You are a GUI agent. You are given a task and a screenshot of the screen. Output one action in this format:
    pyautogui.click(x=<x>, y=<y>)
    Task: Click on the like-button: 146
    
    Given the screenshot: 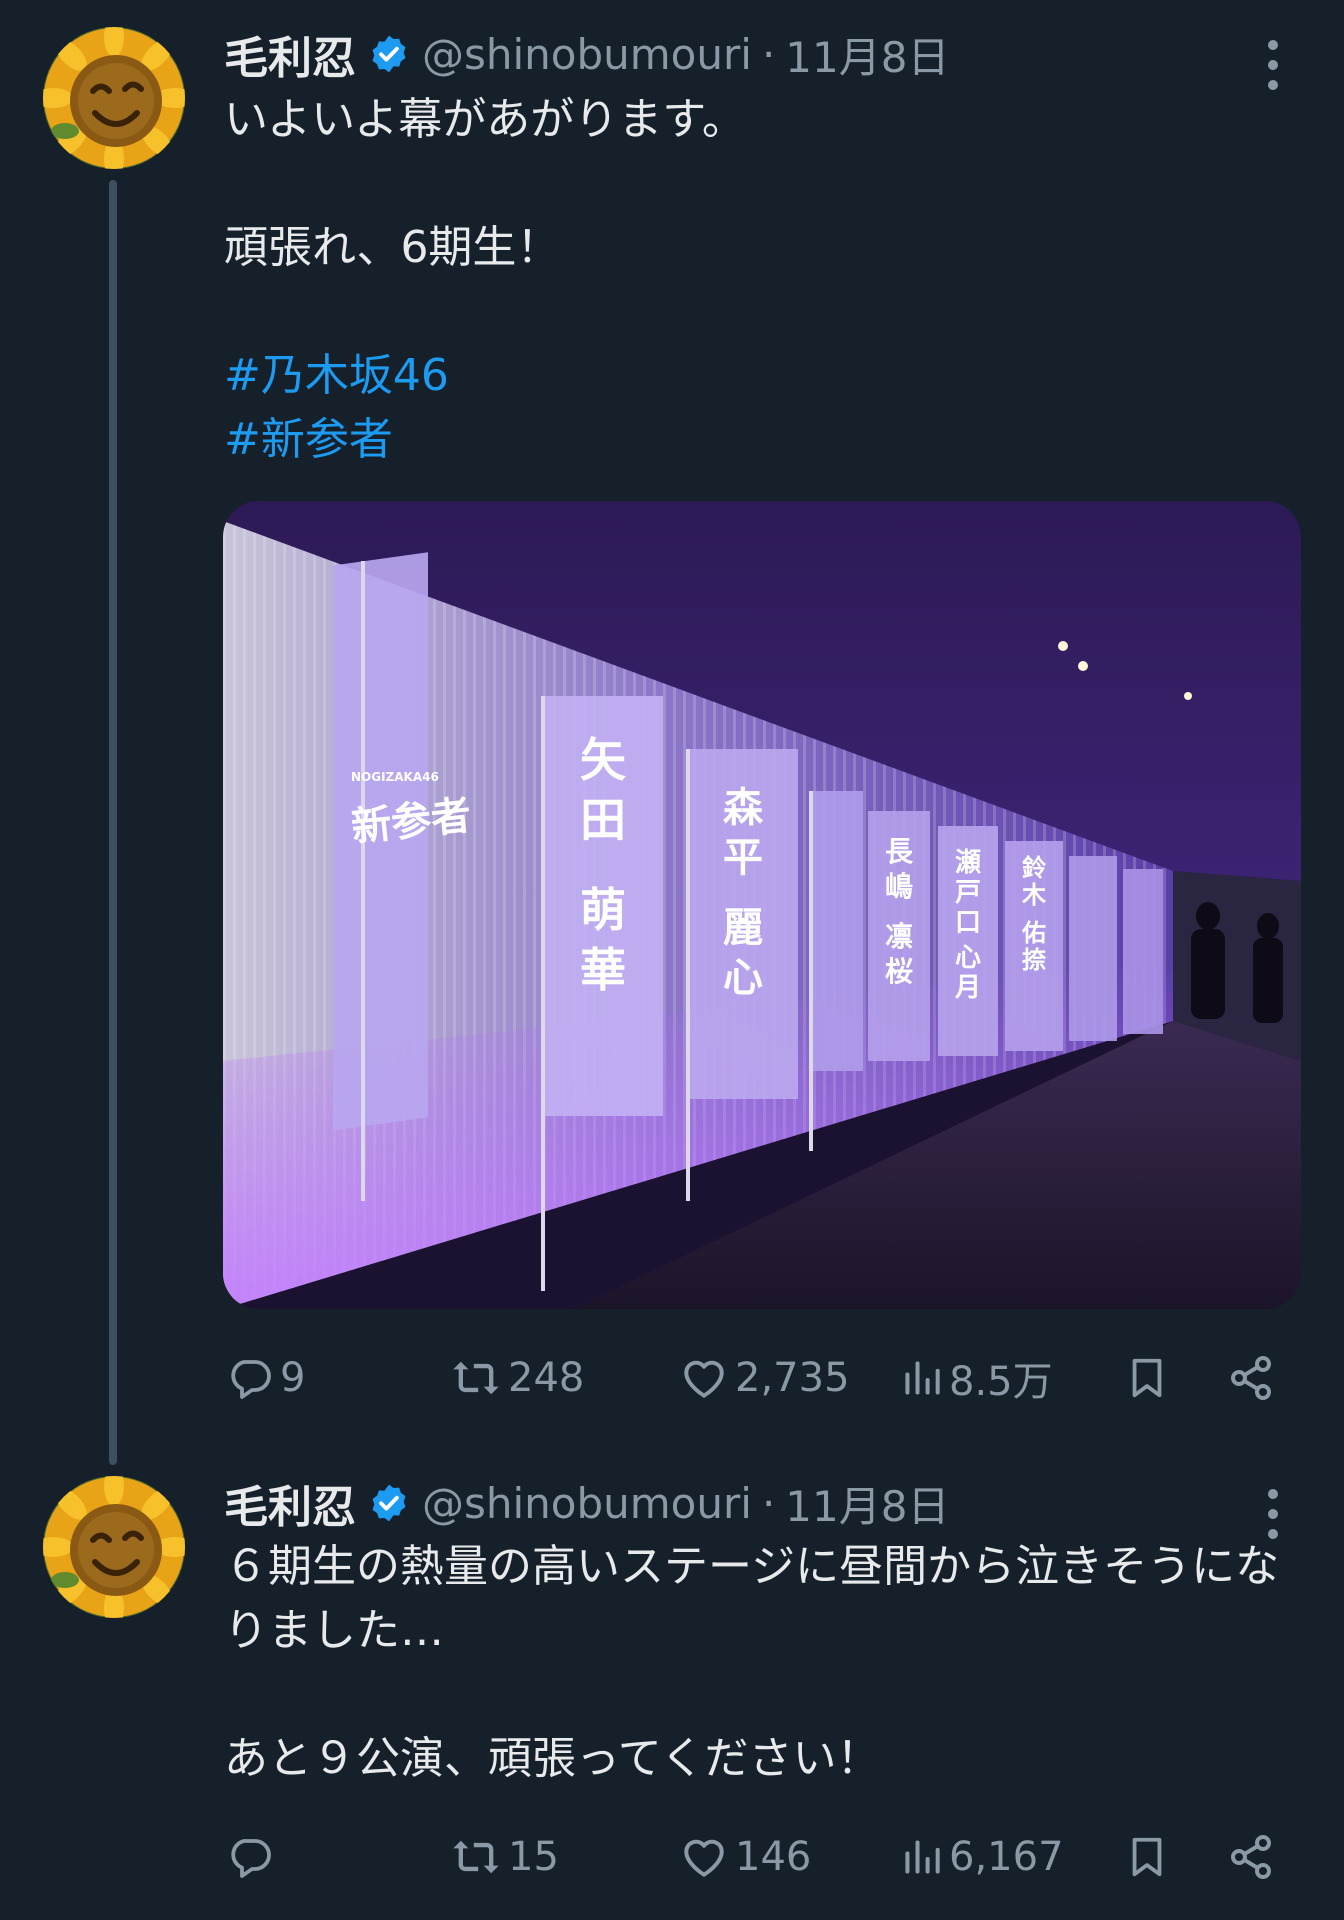 What is the action you would take?
    pyautogui.click(x=745, y=1857)
    